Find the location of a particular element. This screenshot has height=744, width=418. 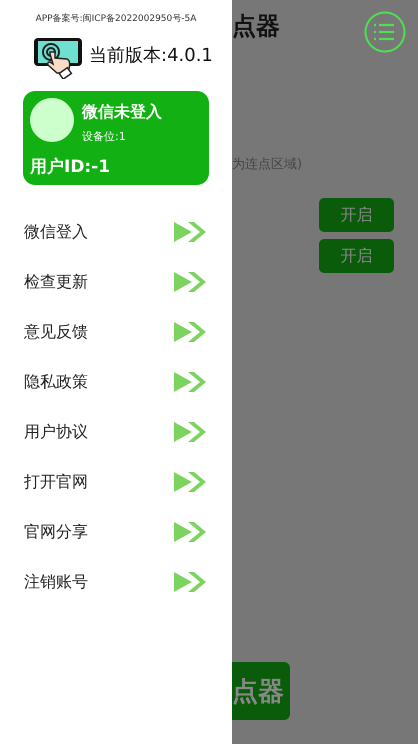

avatar is located at coordinates (52, 120).